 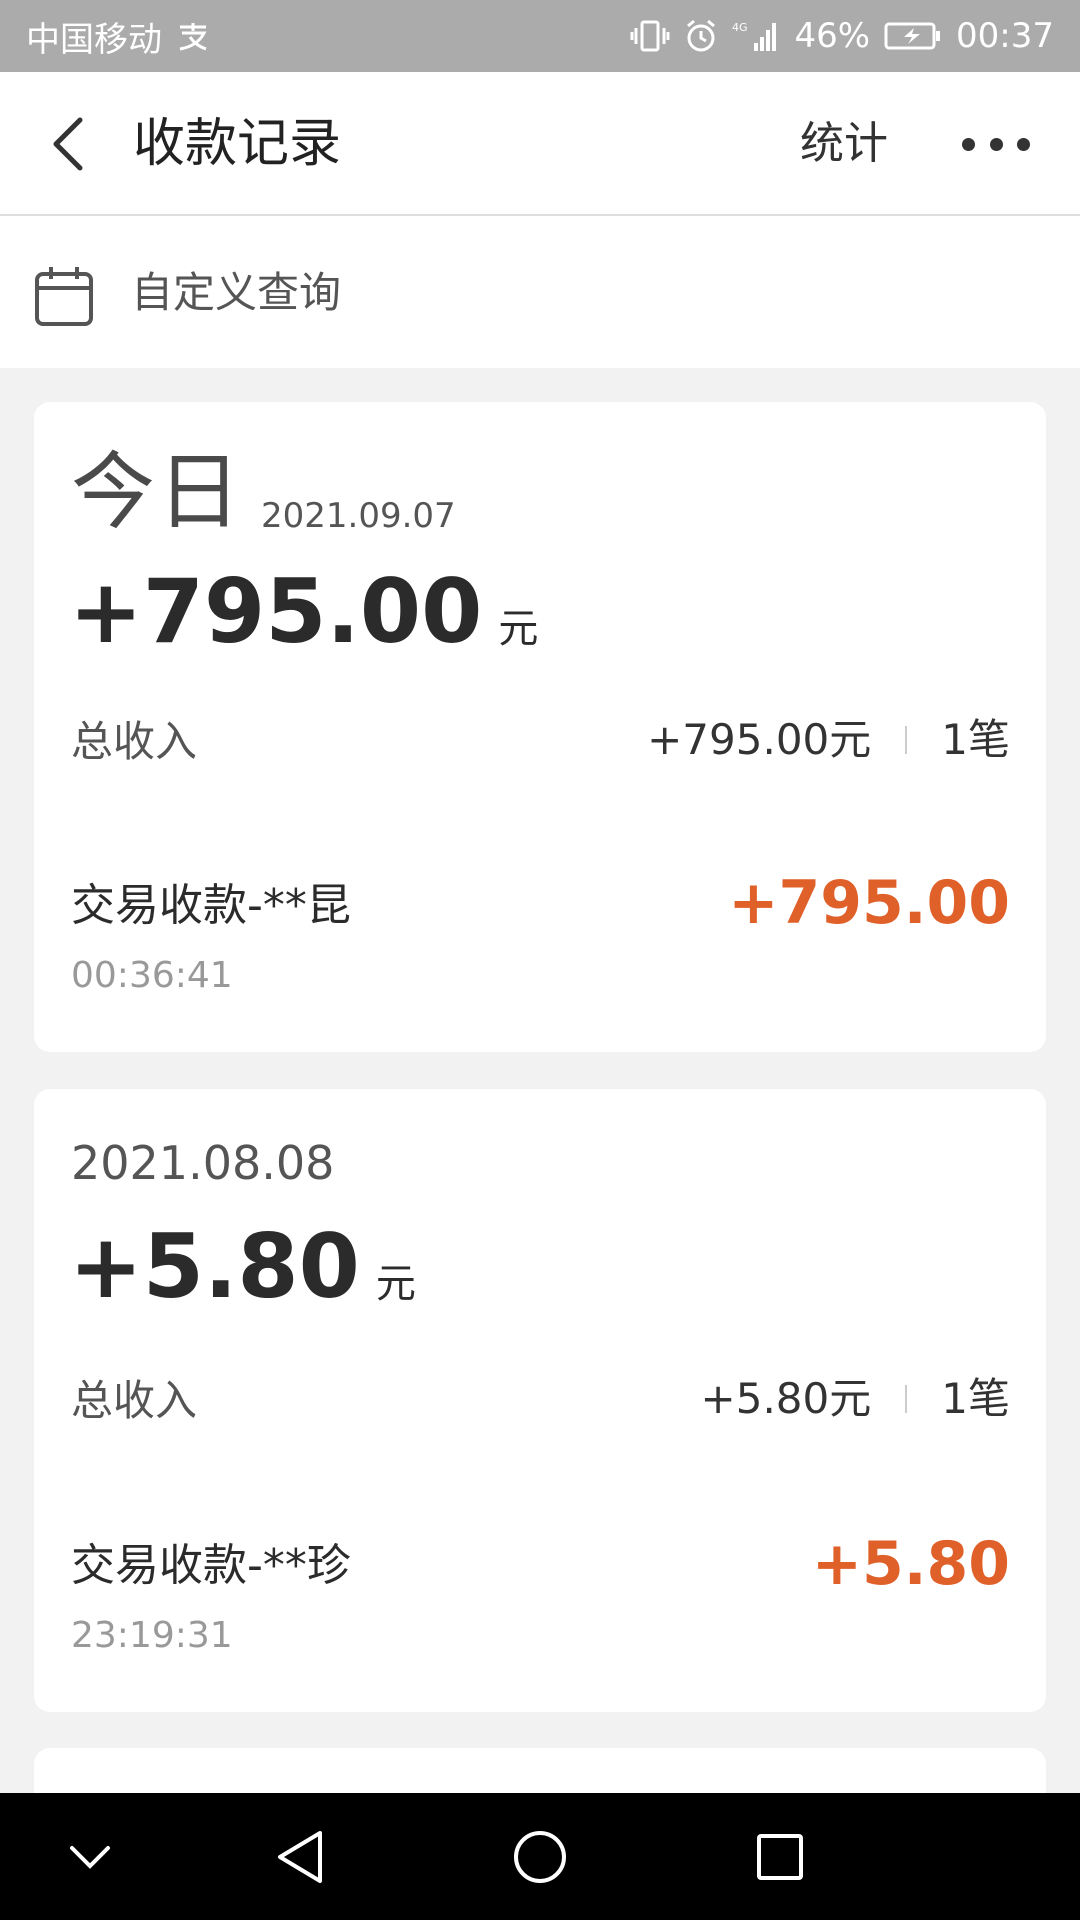 What do you see at coordinates (211, 1565) in the screenshot?
I see `transaction-name: 交易收款-**珍` at bounding box center [211, 1565].